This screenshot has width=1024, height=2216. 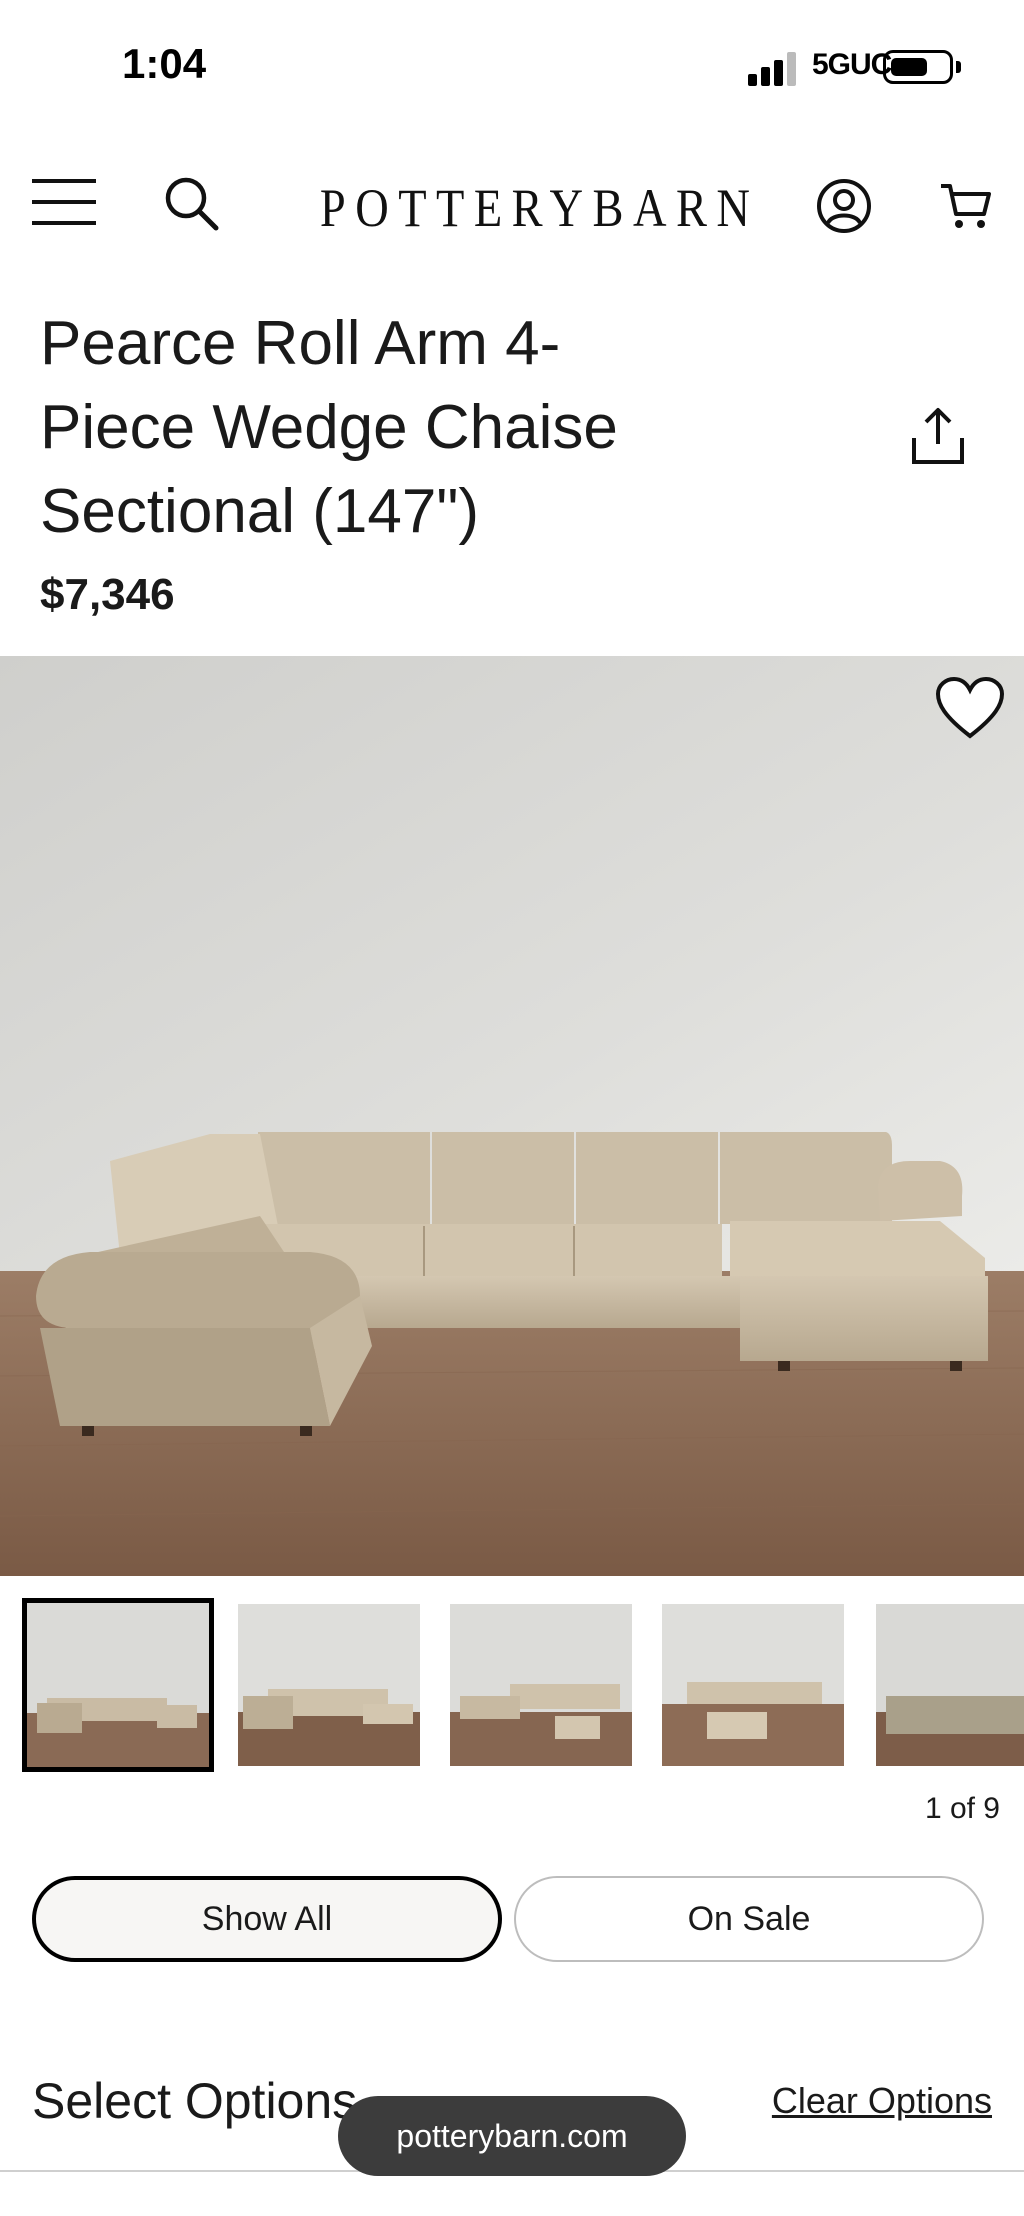 What do you see at coordinates (107, 594) in the screenshot?
I see `product-price: $7,346` at bounding box center [107, 594].